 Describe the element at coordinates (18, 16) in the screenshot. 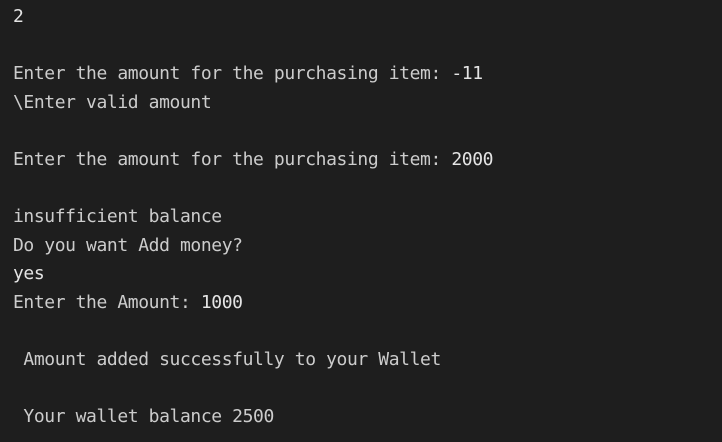

I see `user-input: 2` at that location.